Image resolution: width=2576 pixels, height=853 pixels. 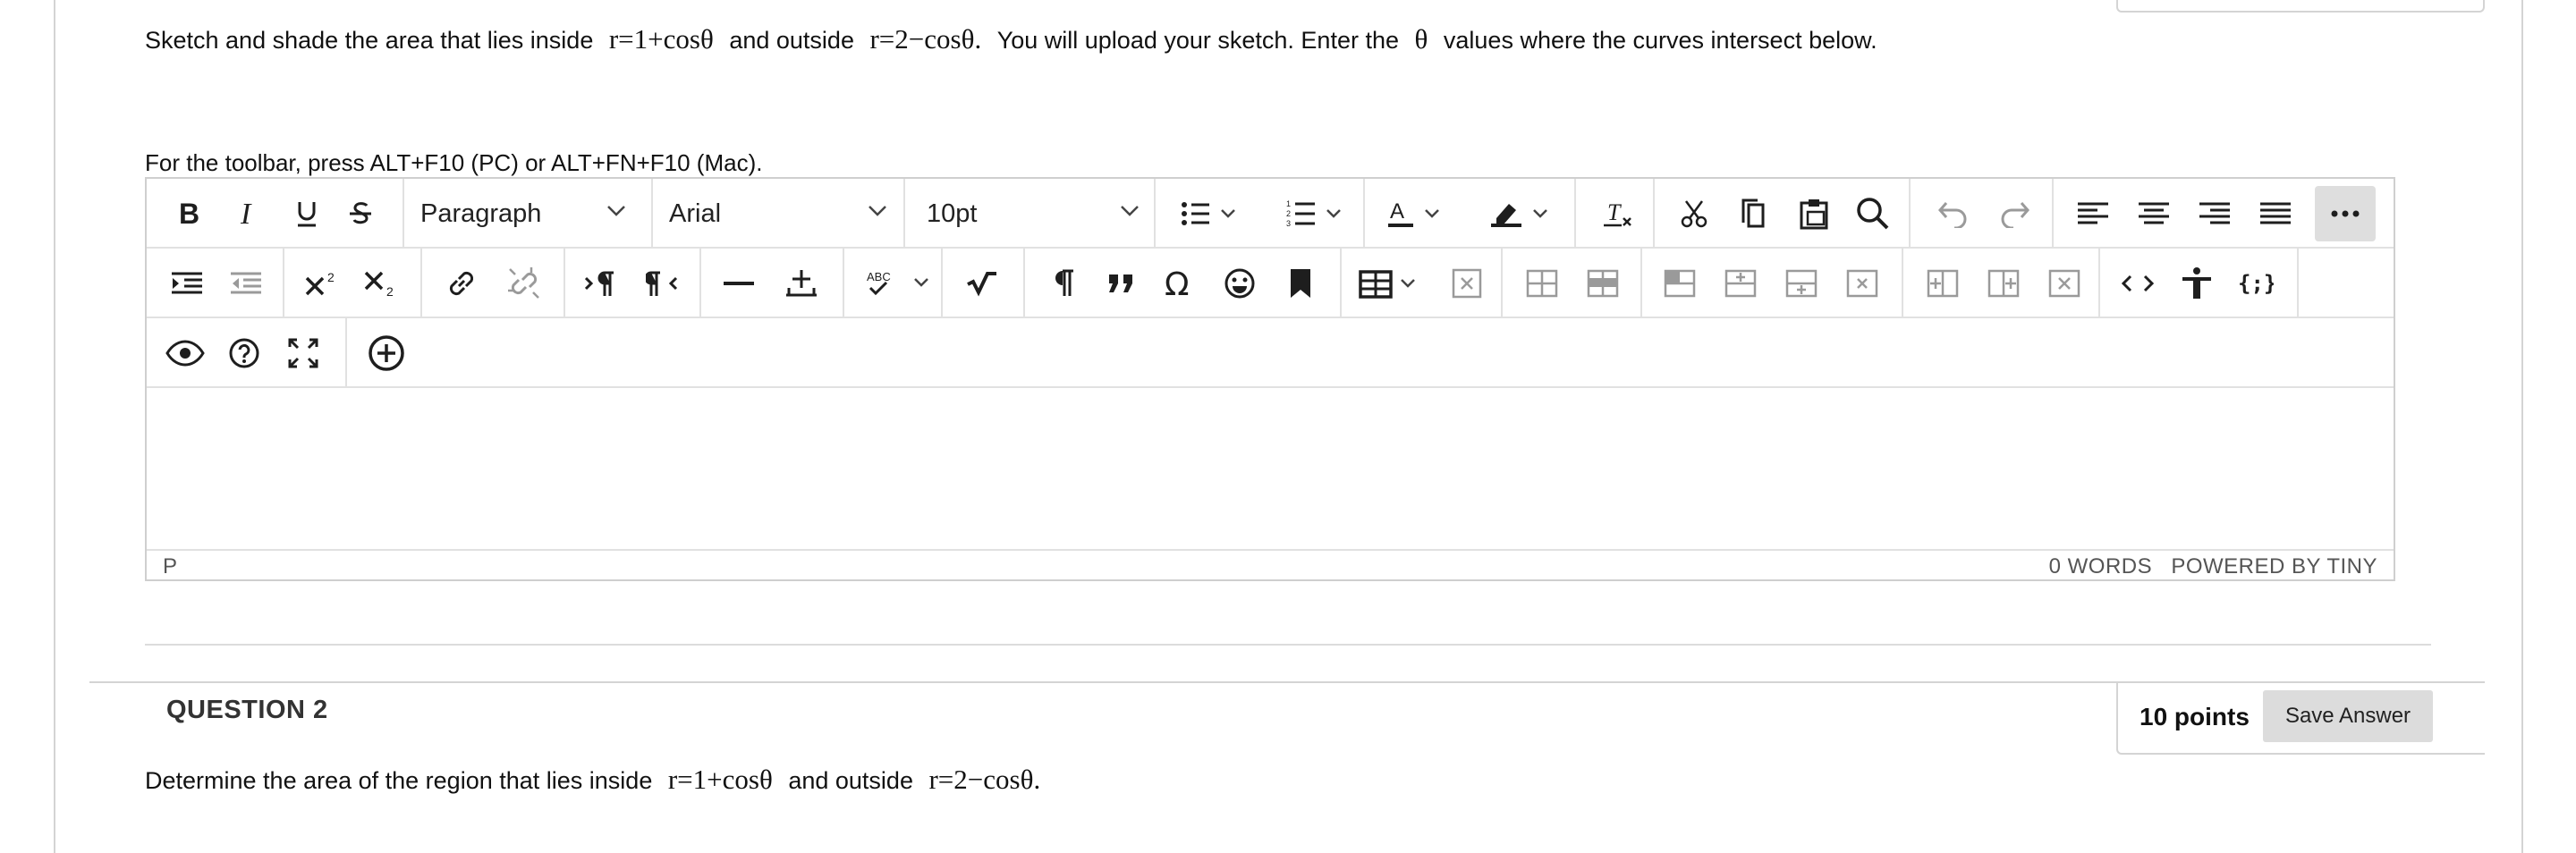 What do you see at coordinates (2101, 566) in the screenshot?
I see `word-count: 0 WORDS` at bounding box center [2101, 566].